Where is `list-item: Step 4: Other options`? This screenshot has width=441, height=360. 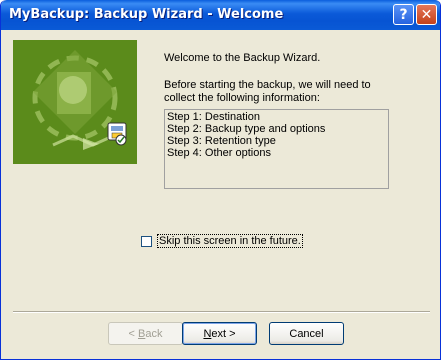 list-item: Step 4: Other options is located at coordinates (219, 153).